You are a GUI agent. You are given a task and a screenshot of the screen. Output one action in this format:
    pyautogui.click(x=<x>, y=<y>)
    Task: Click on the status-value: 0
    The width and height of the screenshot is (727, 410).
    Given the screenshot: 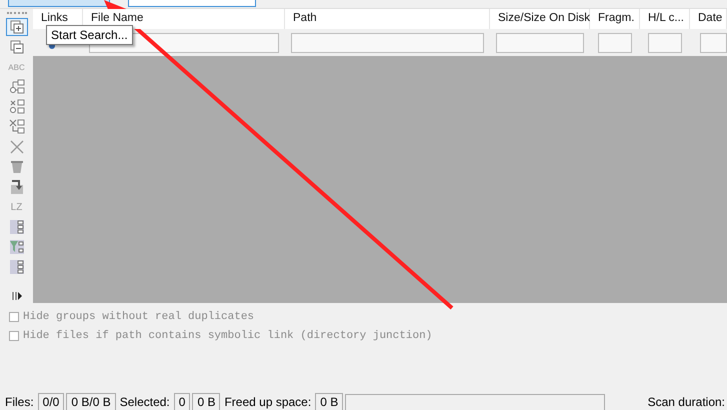 What is the action you would take?
    pyautogui.click(x=182, y=401)
    